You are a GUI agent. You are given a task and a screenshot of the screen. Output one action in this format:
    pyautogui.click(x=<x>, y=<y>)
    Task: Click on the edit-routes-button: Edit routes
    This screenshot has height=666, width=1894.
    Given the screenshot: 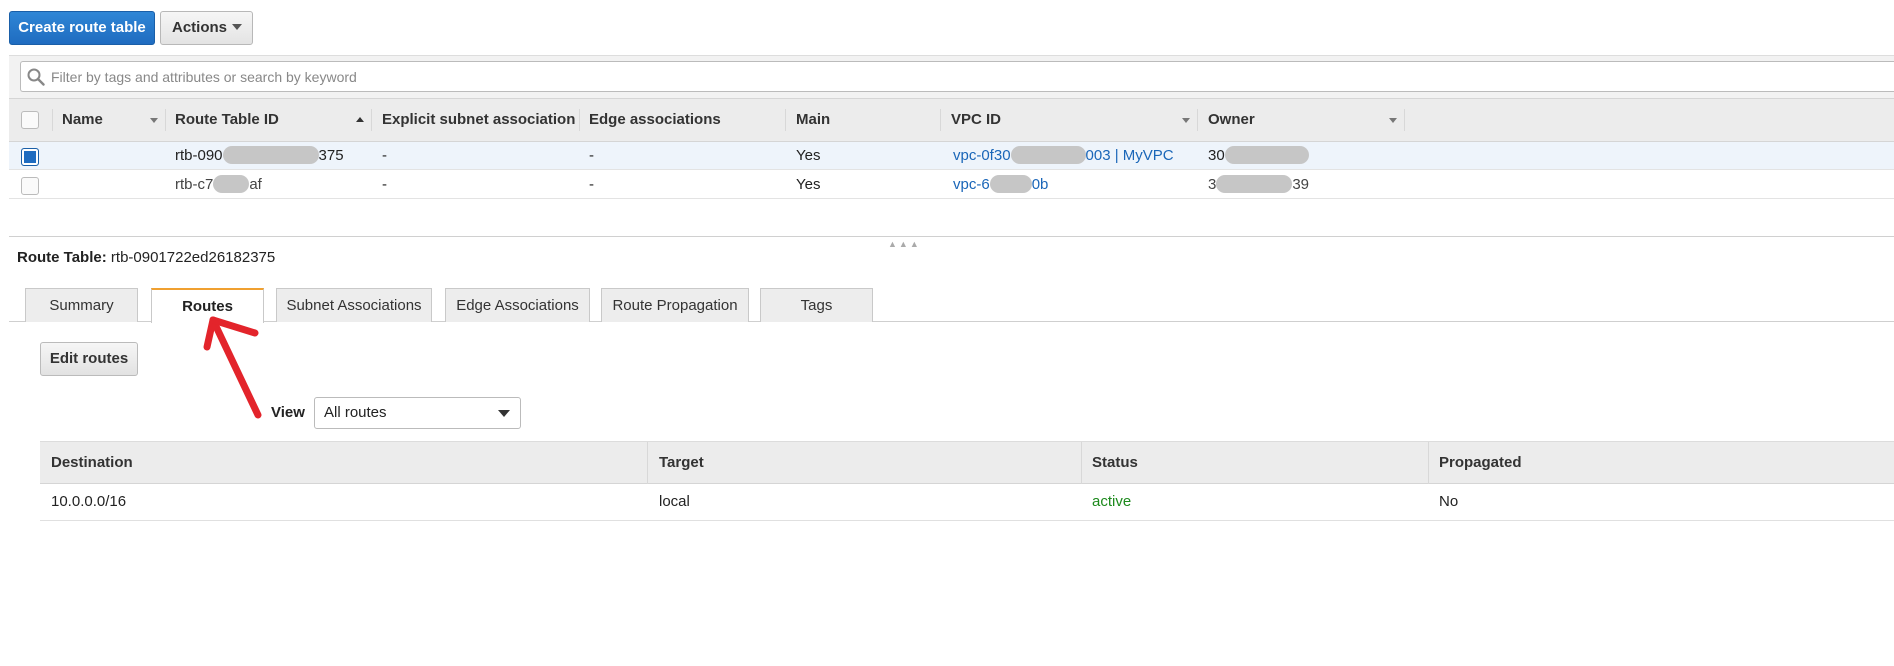 What is the action you would take?
    pyautogui.click(x=89, y=359)
    